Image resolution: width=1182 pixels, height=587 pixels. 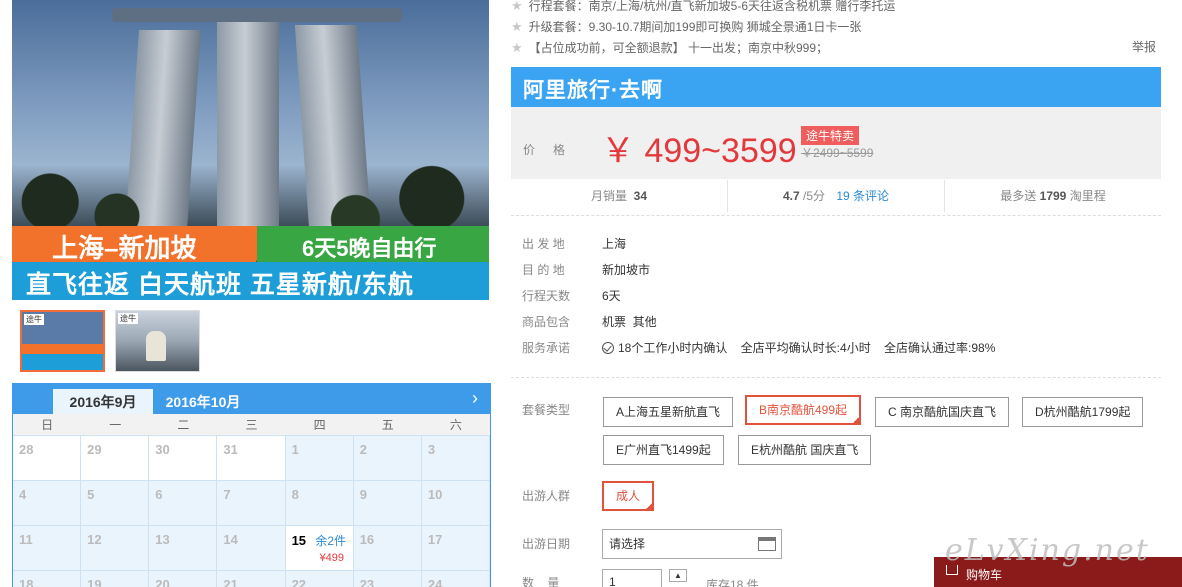 What do you see at coordinates (124, 248) in the screenshot?
I see `hero-route-text: 上海–新加坡` at bounding box center [124, 248].